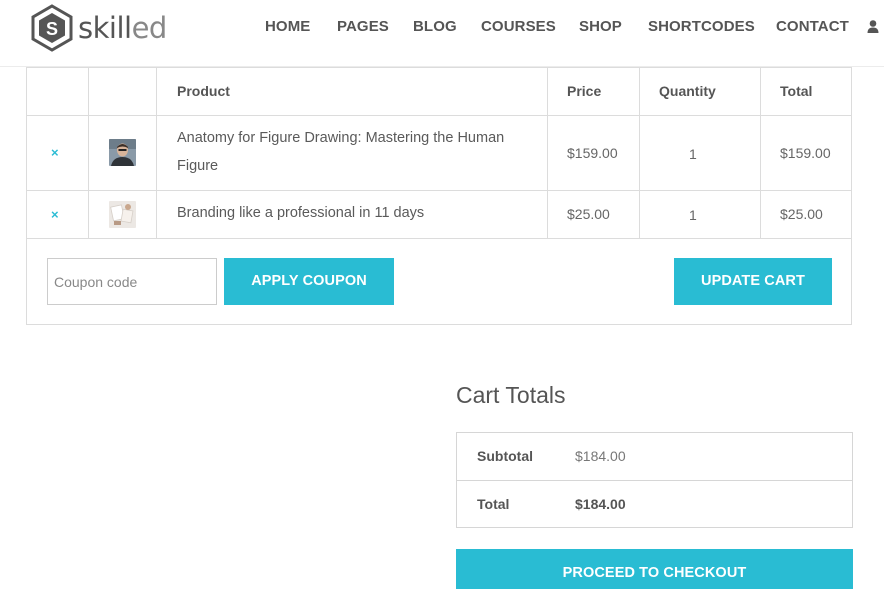  What do you see at coordinates (600, 26) in the screenshot?
I see `nav-shop: SHOP` at bounding box center [600, 26].